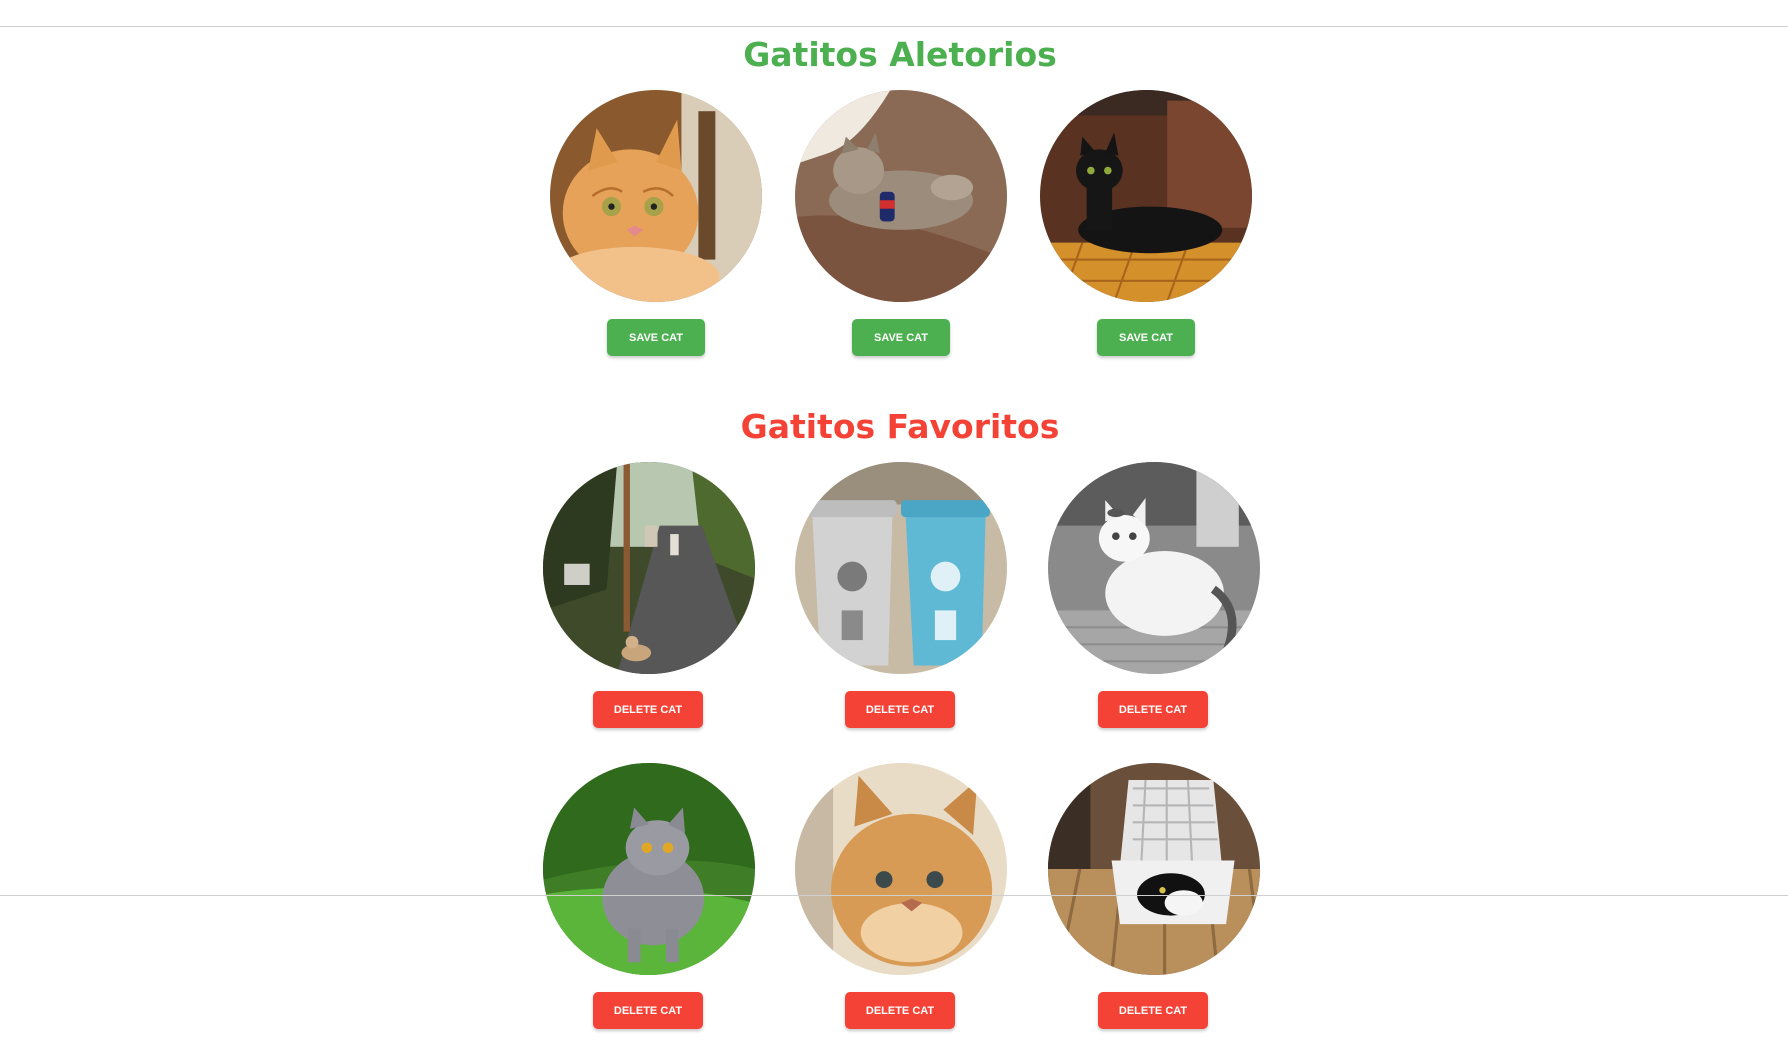 This screenshot has height=1054, width=1788. What do you see at coordinates (894, 895) in the screenshot?
I see `bottom-divider` at bounding box center [894, 895].